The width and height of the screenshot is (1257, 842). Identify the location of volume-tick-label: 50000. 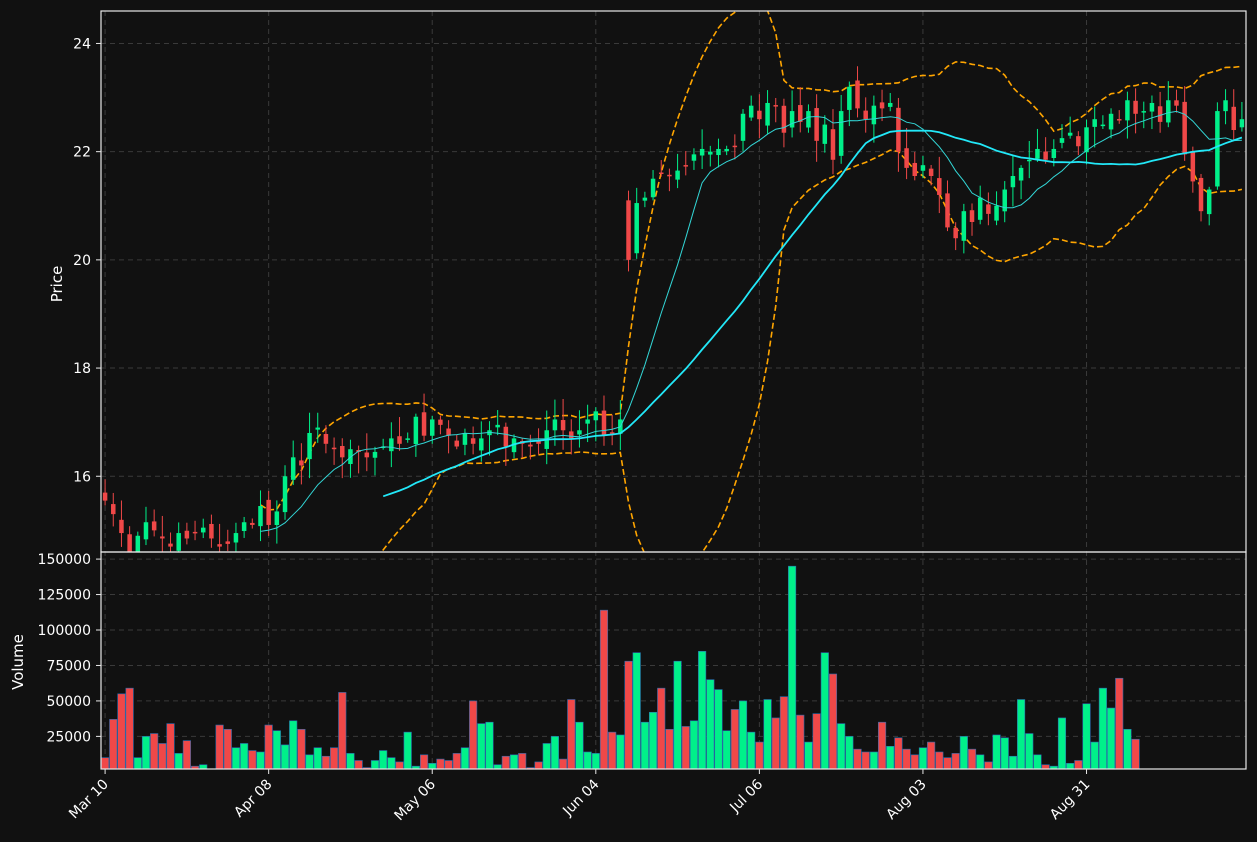
(68, 702).